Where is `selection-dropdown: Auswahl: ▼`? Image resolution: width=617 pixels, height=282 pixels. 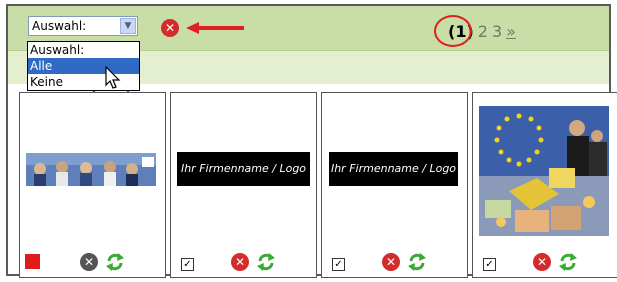
selection-dropdown: Auswahl: ▼ is located at coordinates (83, 26).